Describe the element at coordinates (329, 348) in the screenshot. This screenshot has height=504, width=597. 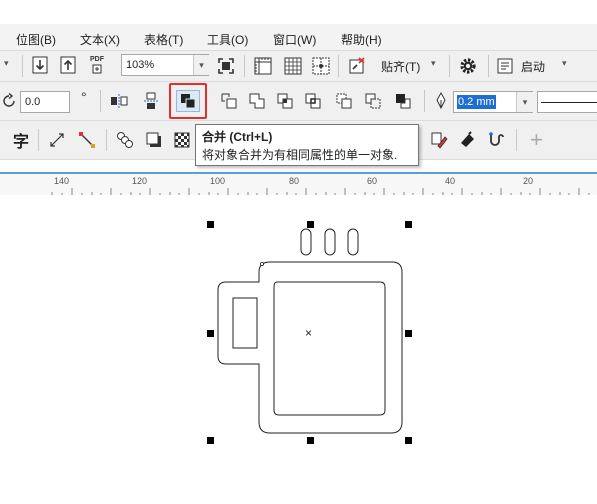
I see `mug-inner-outline` at that location.